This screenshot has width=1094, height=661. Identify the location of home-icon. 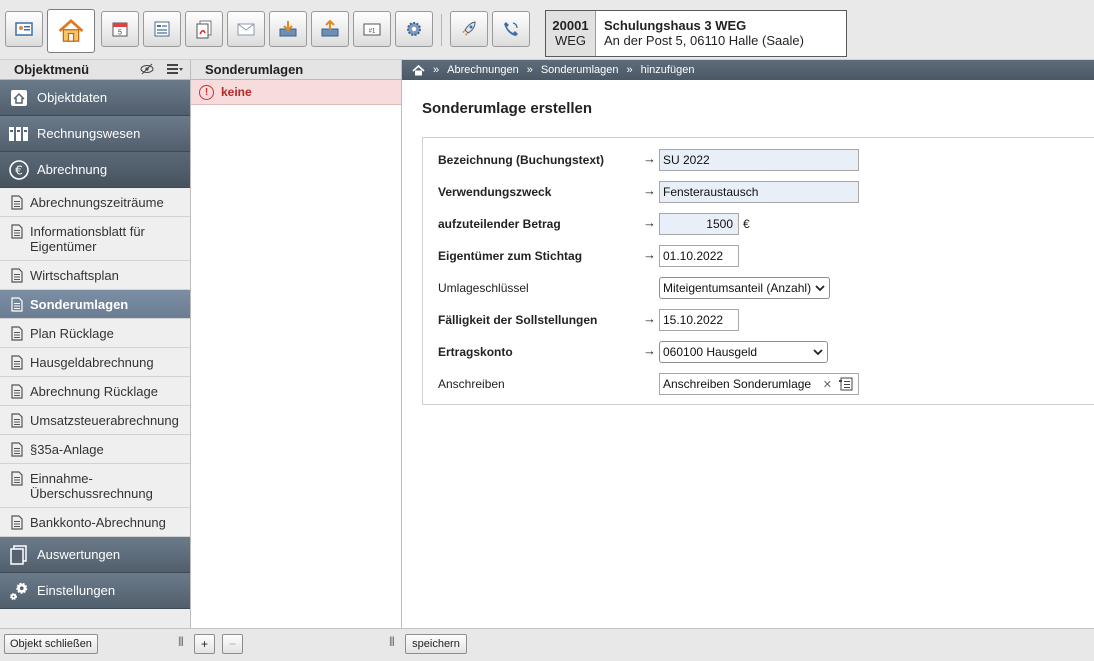
(418, 70).